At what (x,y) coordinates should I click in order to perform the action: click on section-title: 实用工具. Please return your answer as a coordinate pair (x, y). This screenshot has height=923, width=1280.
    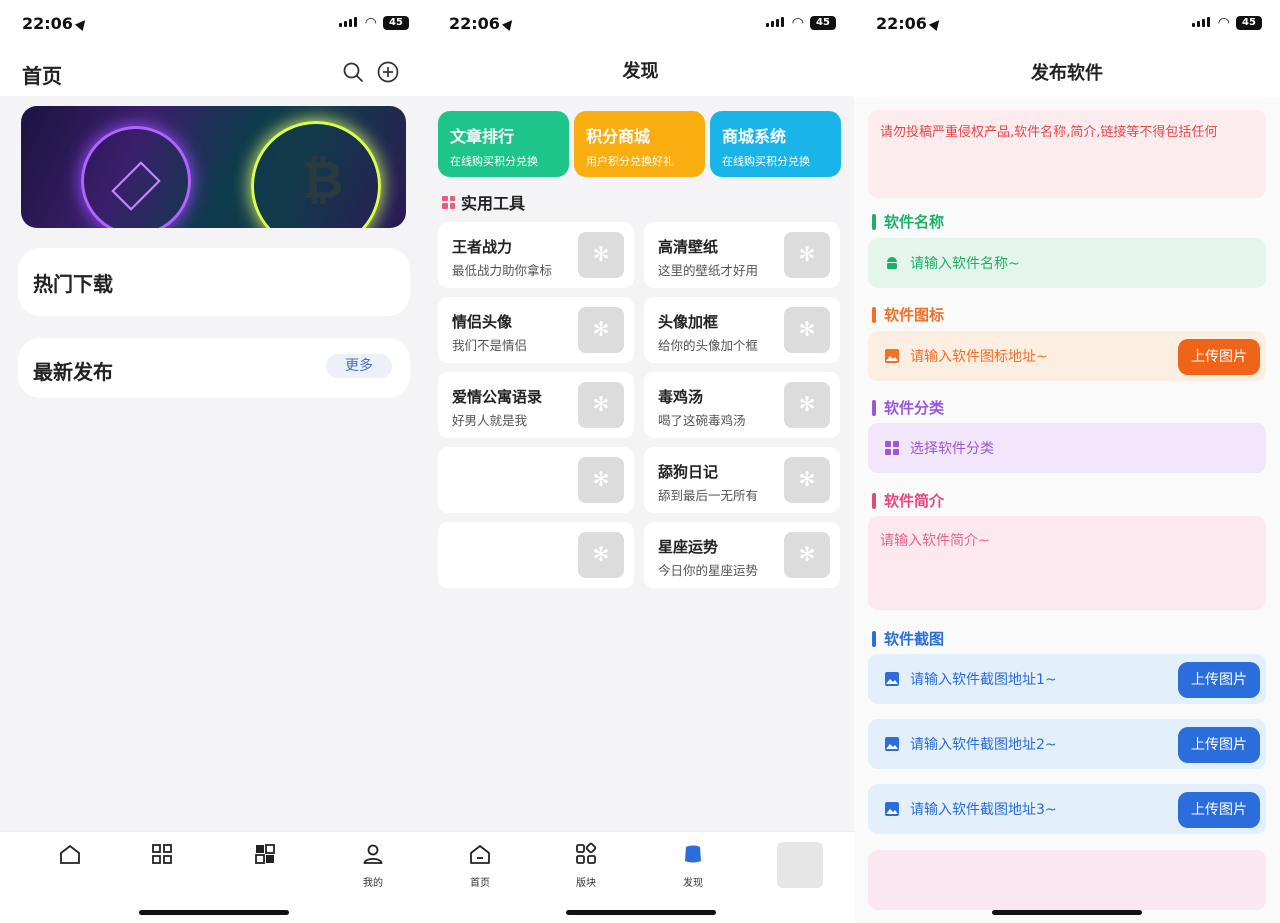
    Looking at the image, I should click on (483, 202).